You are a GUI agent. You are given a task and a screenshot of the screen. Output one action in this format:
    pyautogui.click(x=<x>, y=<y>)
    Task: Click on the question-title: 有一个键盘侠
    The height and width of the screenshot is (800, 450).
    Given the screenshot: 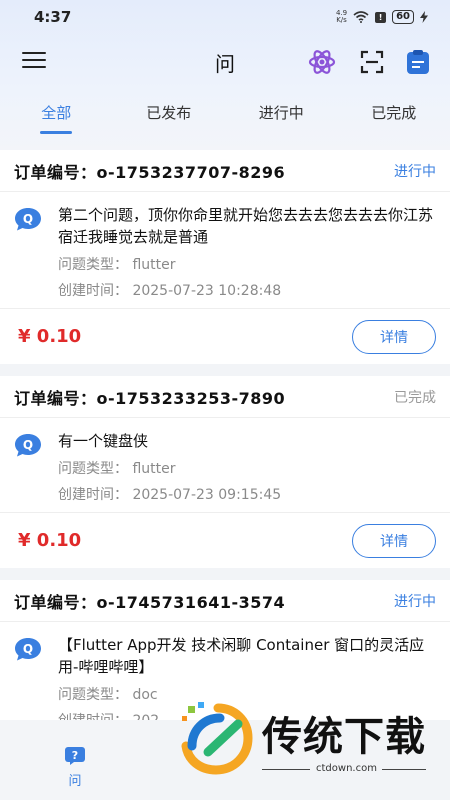 What is the action you would take?
    pyautogui.click(x=103, y=441)
    